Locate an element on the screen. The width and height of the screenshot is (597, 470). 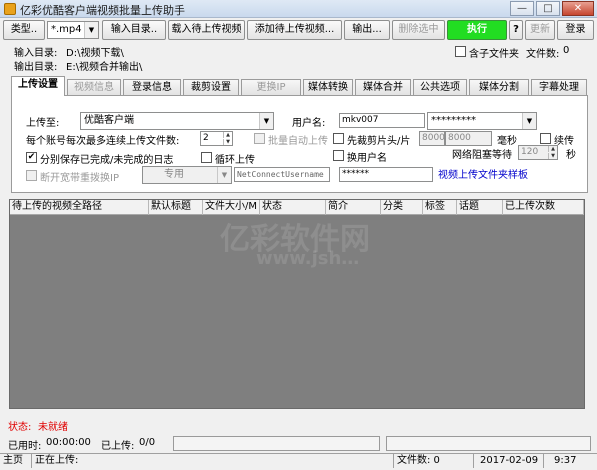
save-log-label: 分别保存已完成/未完成的日志 is located at coordinates (107, 160).